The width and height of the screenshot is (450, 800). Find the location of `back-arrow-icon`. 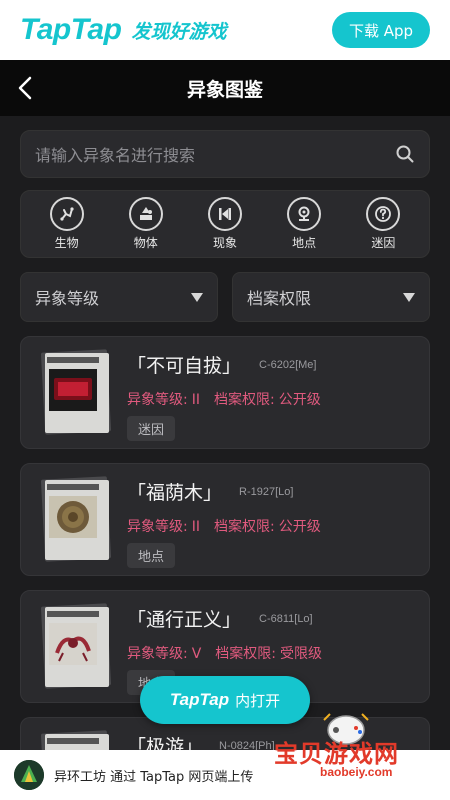

back-arrow-icon is located at coordinates (26, 88).